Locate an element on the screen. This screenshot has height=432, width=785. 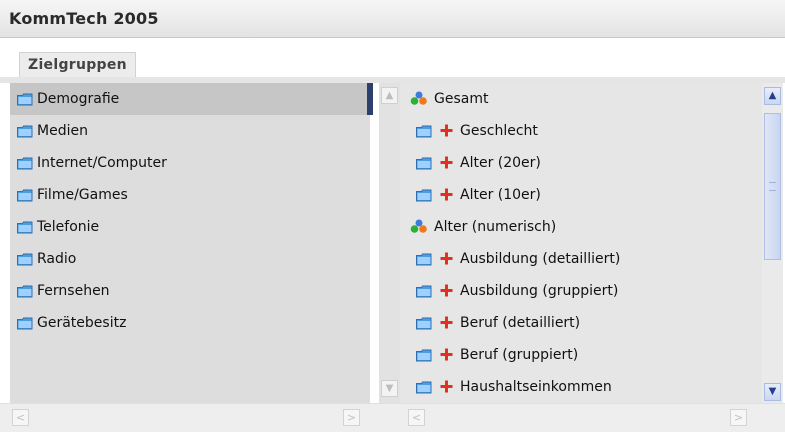
list-item-filme-games: Filme/Games is located at coordinates (190, 195).